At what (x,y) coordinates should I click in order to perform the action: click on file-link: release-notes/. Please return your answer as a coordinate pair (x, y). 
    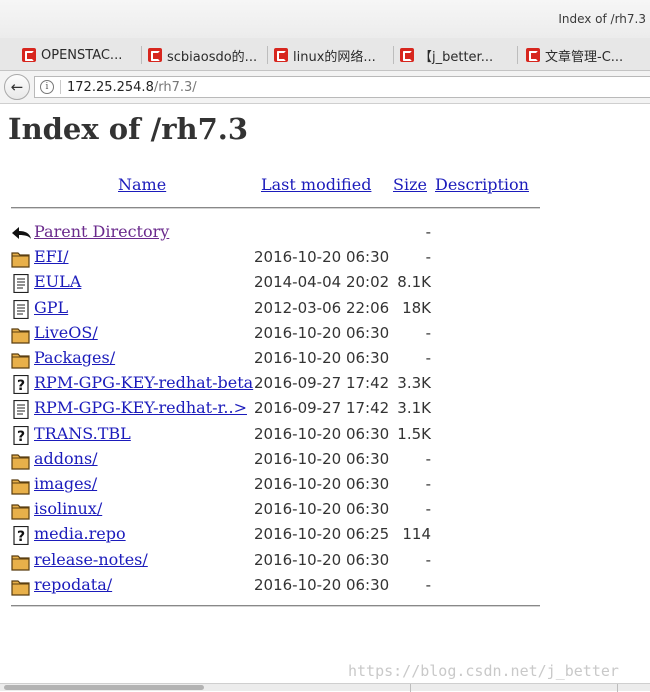
    Looking at the image, I should click on (91, 559).